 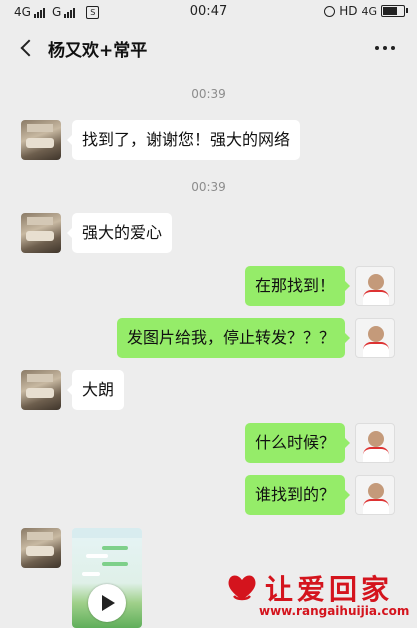 What do you see at coordinates (208, 390) in the screenshot?
I see `message-row: 大朗` at bounding box center [208, 390].